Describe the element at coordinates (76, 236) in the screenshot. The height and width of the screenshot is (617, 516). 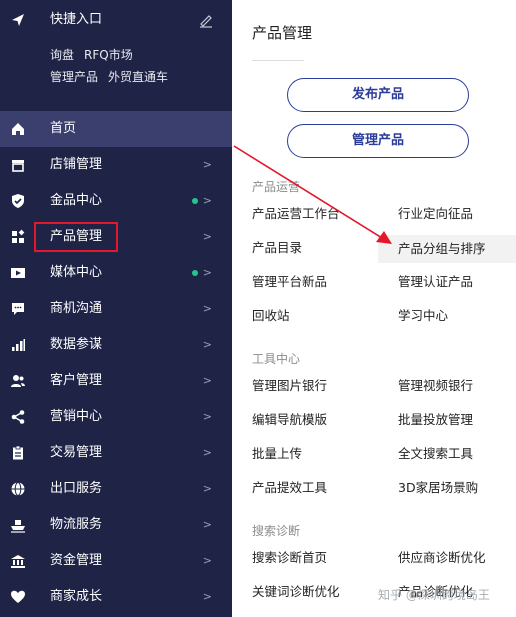
I see `sidebar-item-label: 产品管理` at that location.